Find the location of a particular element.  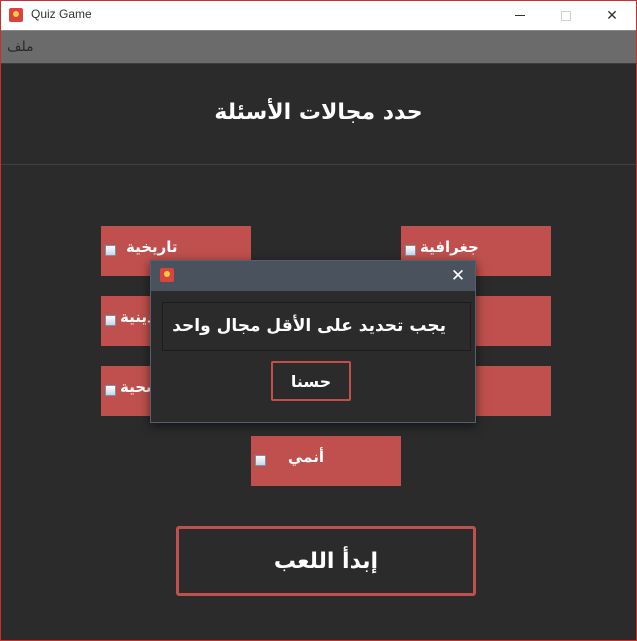

minimize-button is located at coordinates (520, 15).